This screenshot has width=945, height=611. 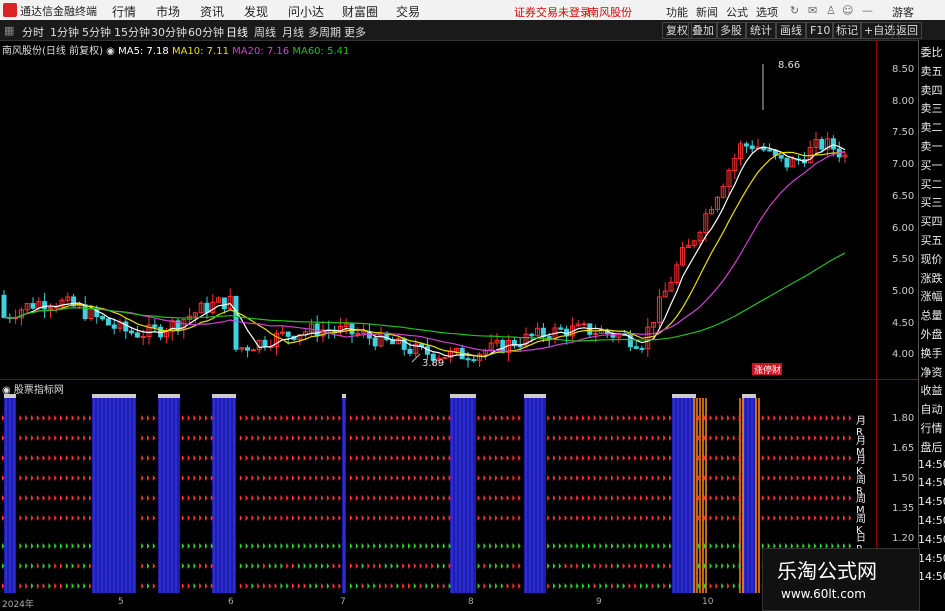 I want to click on side-panel-item: 买一, so click(x=931, y=165).